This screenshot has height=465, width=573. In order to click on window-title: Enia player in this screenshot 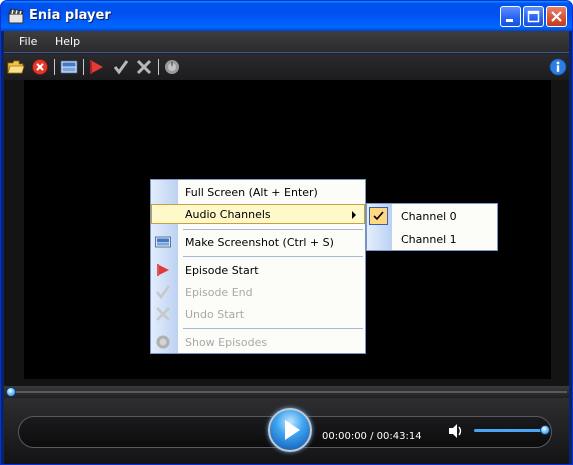, I will do `click(70, 15)`.